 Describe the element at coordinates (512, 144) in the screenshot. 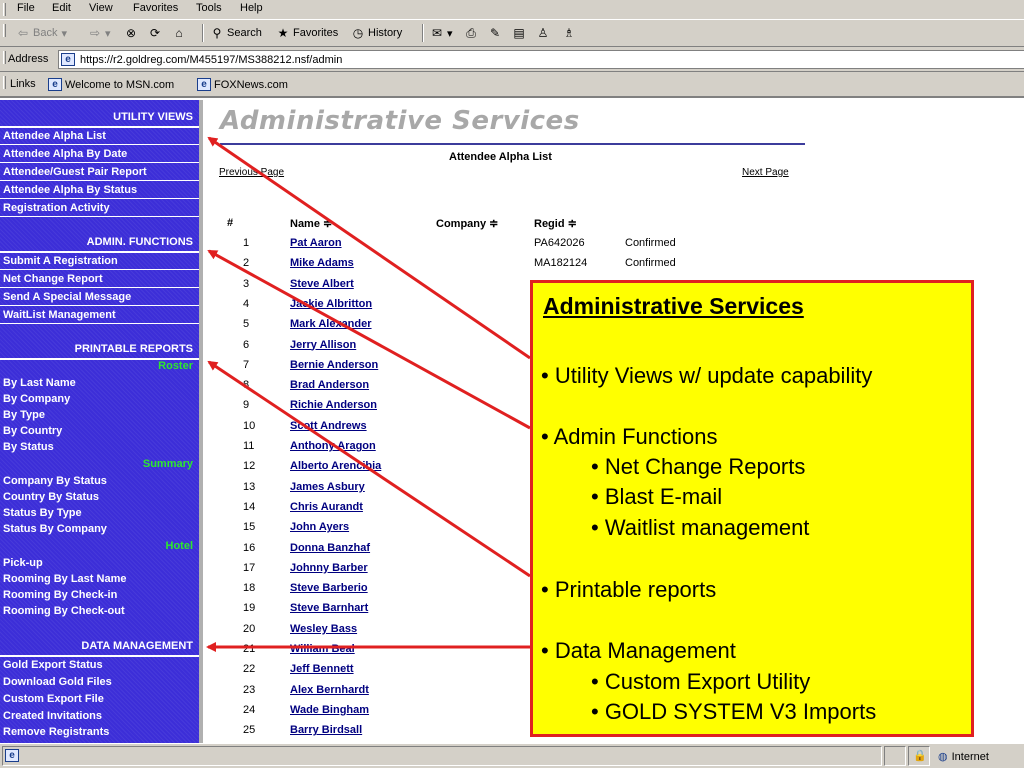

I see `title-rule` at that location.